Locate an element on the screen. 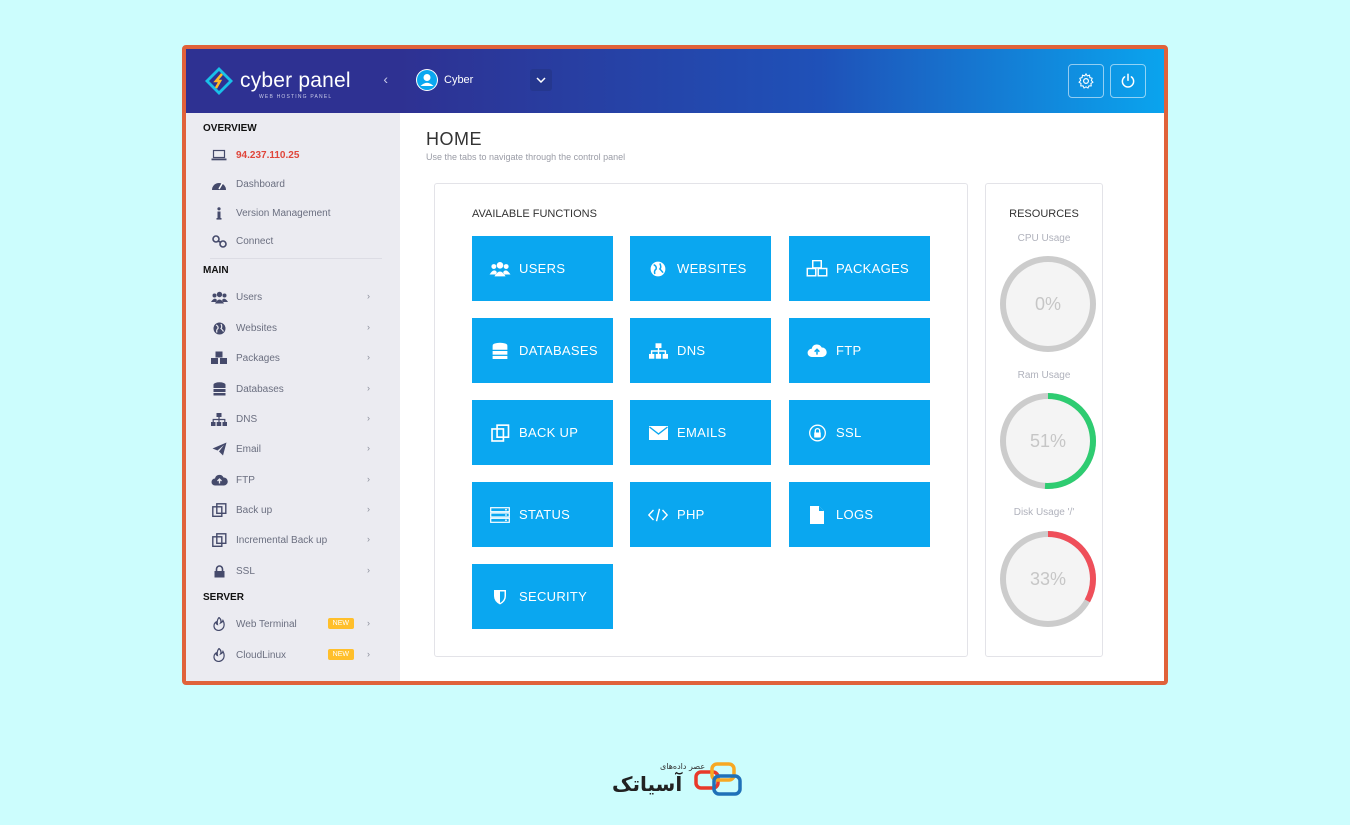  sidebar-item-label: Back up is located at coordinates (254, 510).